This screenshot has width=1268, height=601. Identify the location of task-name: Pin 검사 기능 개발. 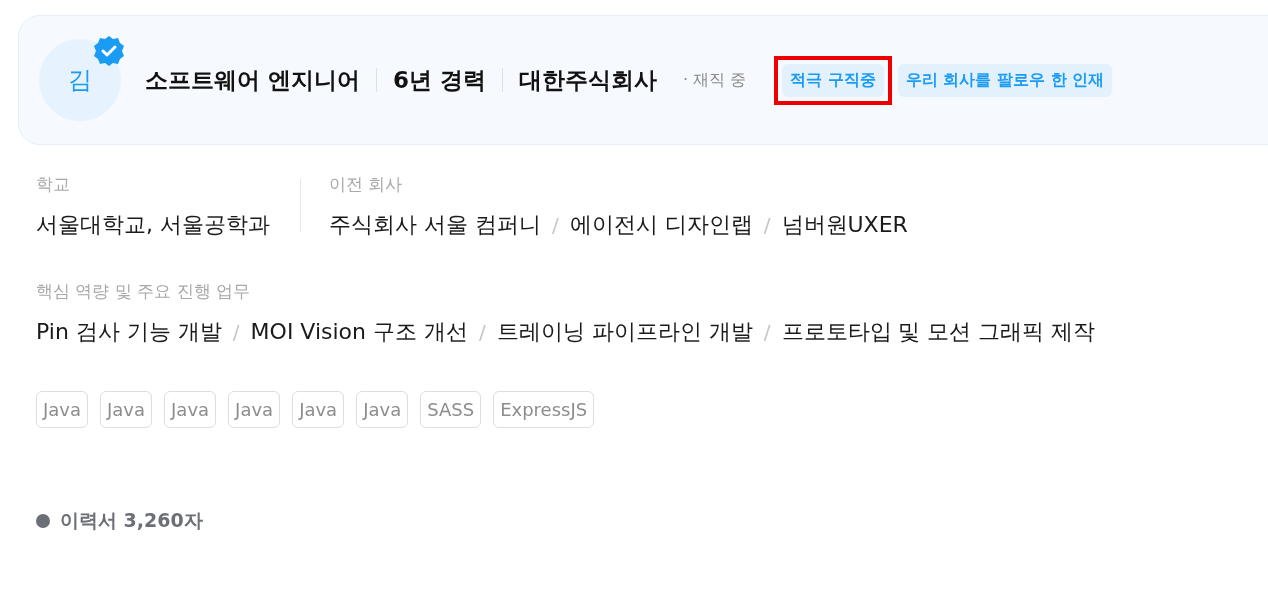
(129, 332).